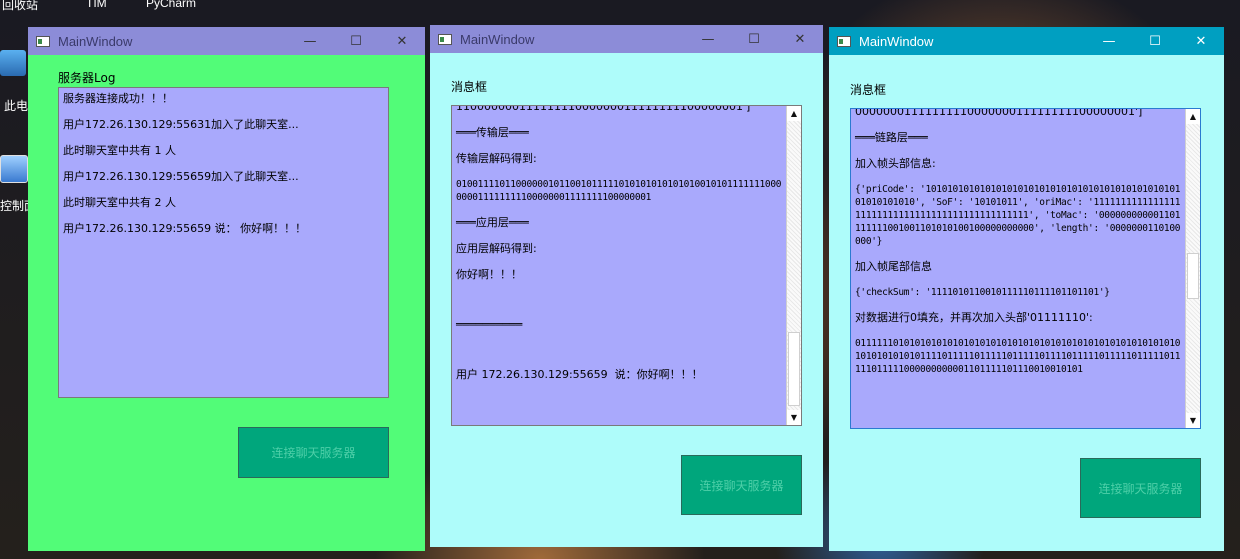  What do you see at coordinates (87, 78) in the screenshot?
I see `server-log-label: 服务器Log` at bounding box center [87, 78].